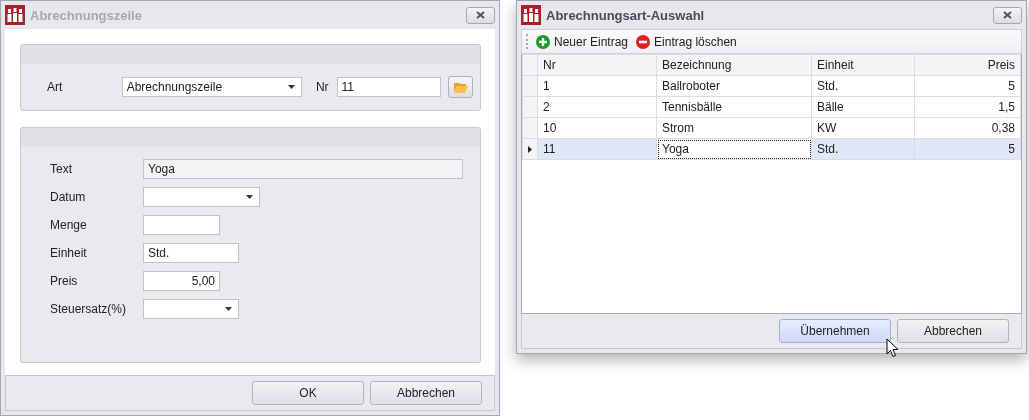 Image resolution: width=1029 pixels, height=420 pixels. Describe the element at coordinates (686, 41) in the screenshot. I see `toolbar-button: Eintrag löschen` at that location.